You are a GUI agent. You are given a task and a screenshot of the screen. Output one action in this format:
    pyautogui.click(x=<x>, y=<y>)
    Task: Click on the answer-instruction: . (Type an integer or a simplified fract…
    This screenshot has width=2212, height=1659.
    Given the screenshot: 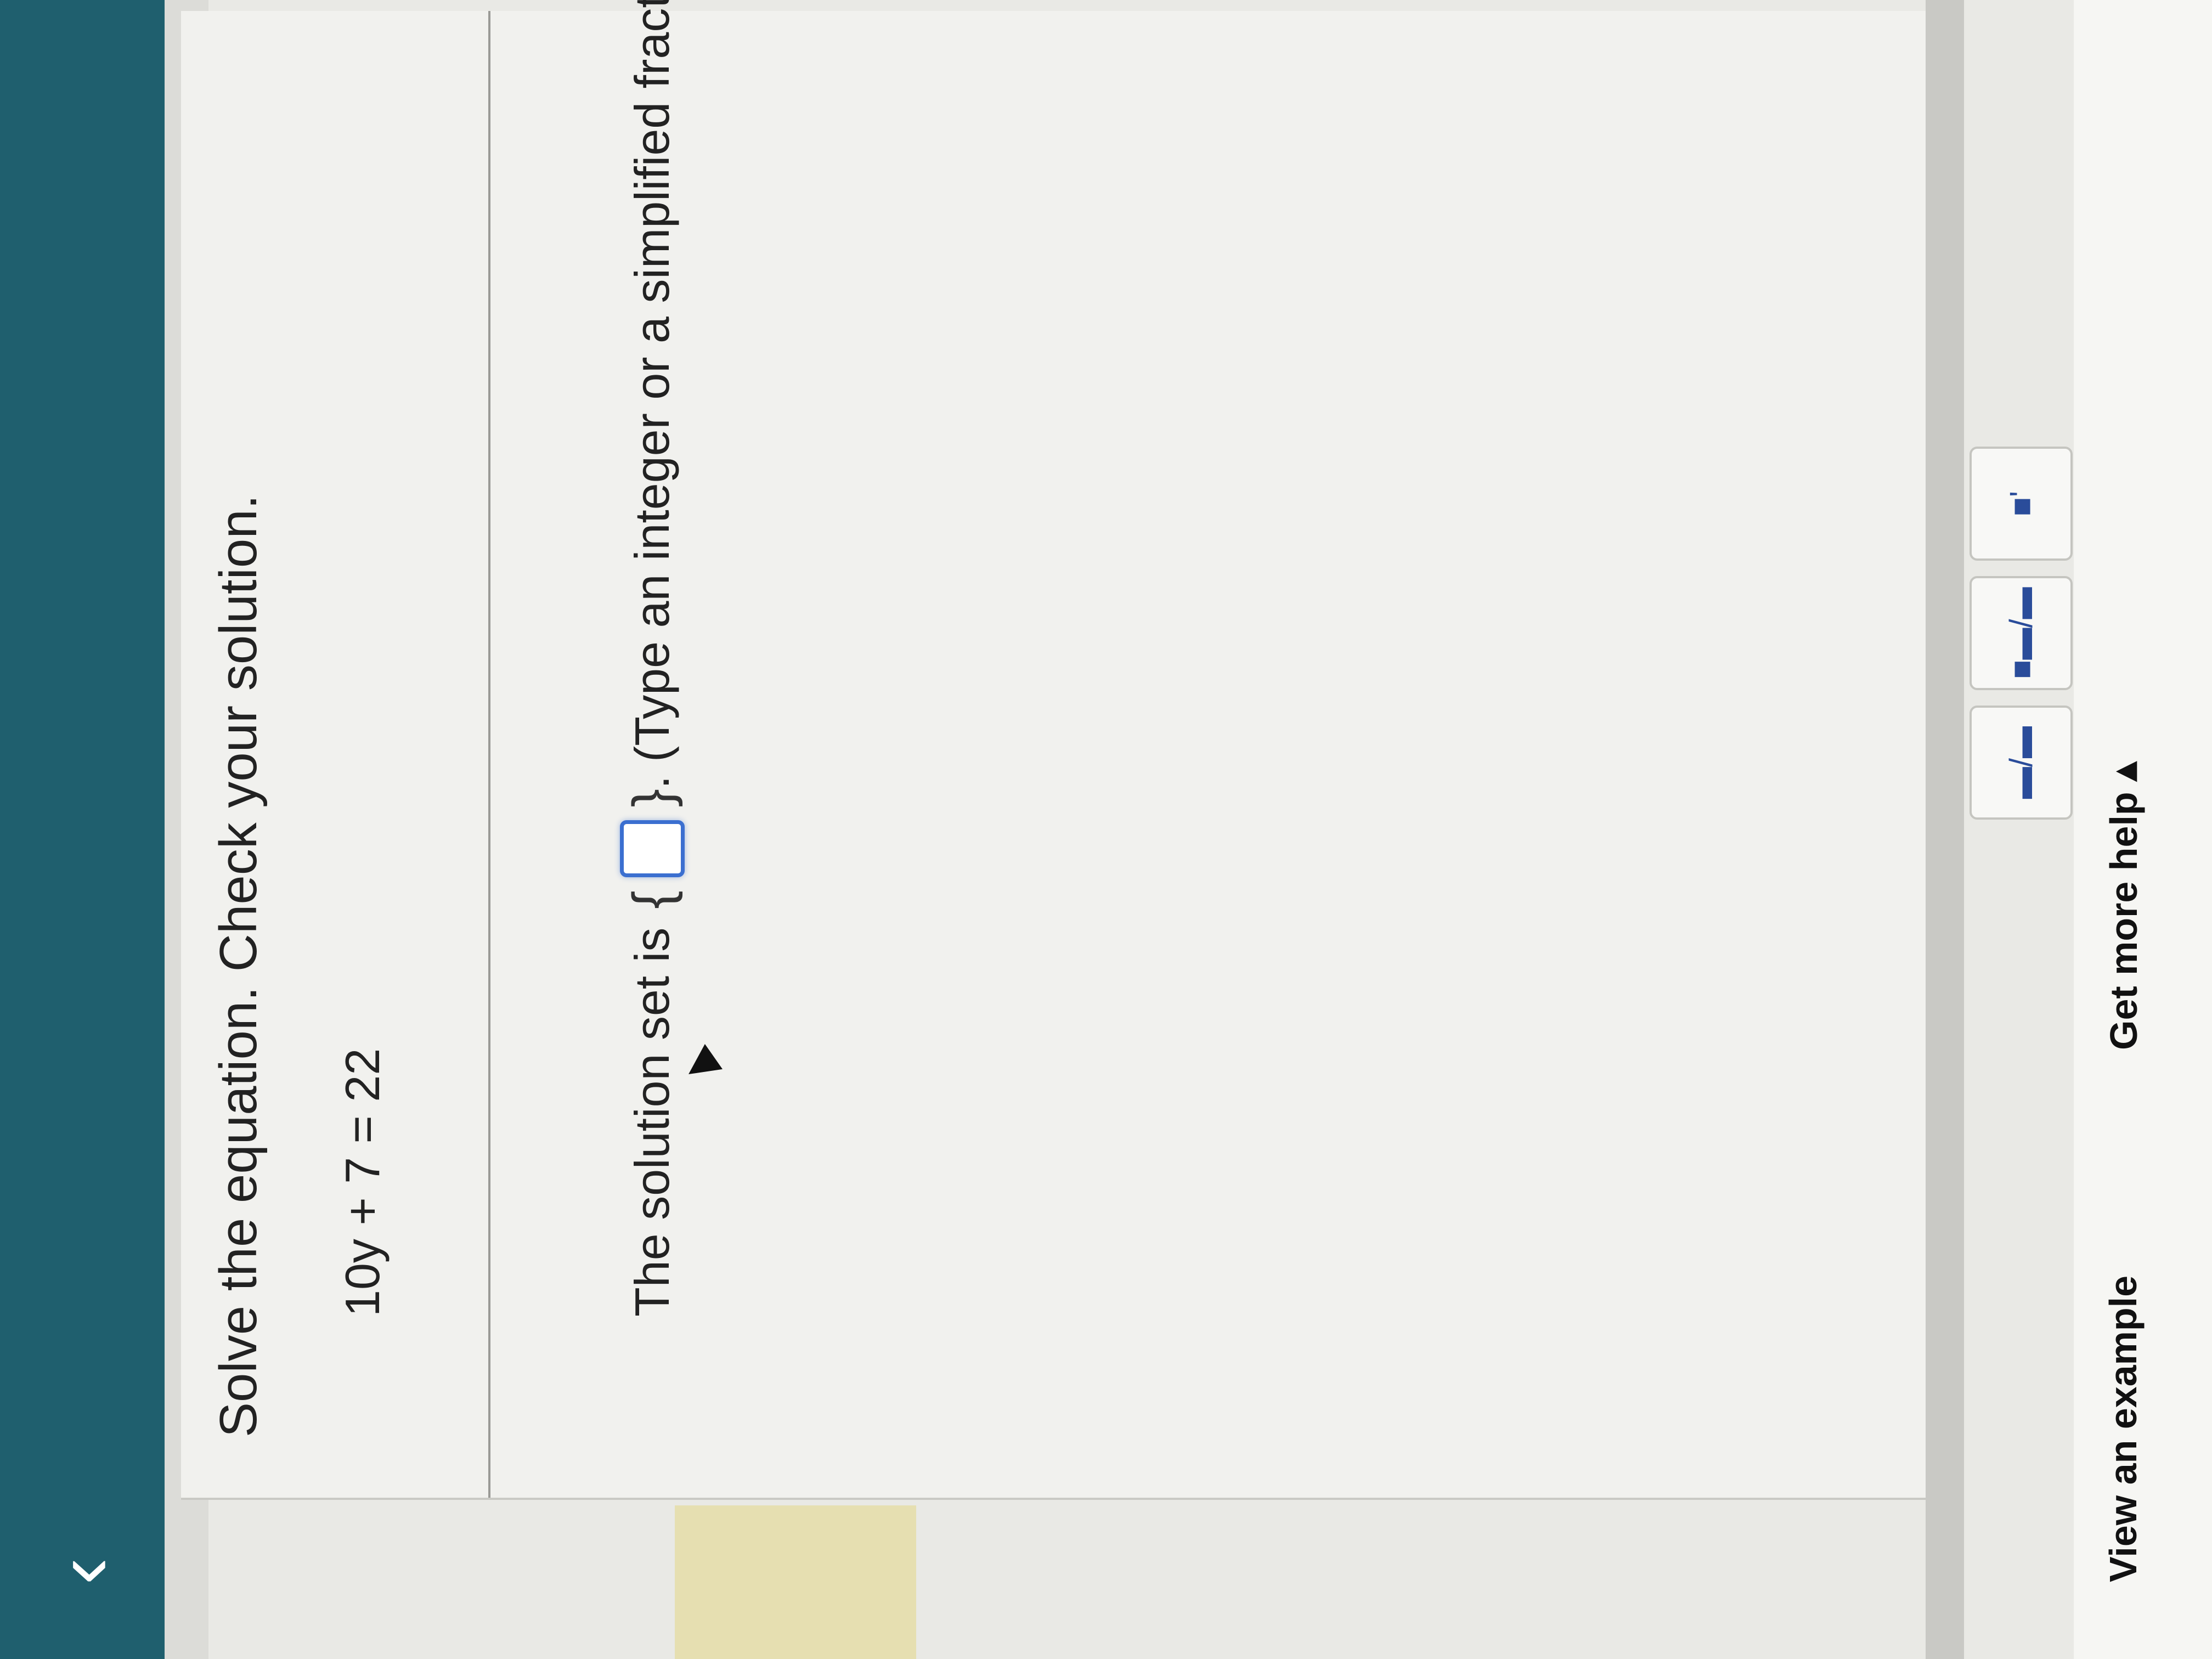 What is the action you would take?
    pyautogui.click(x=652, y=394)
    